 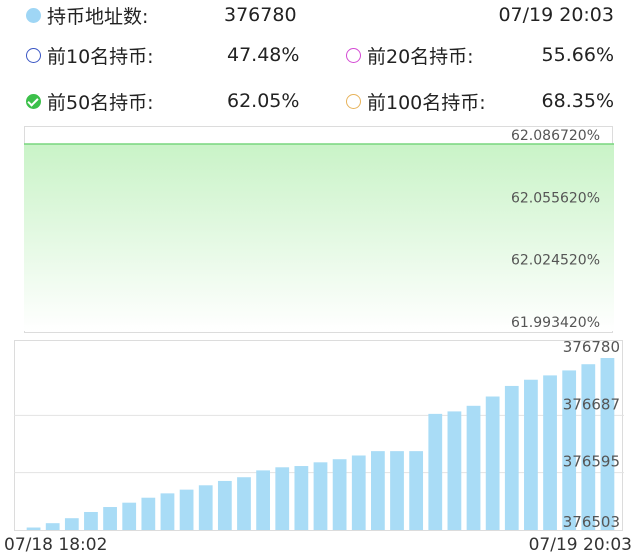 I want to click on holders-label-group: 持币地址数:, so click(x=87, y=16).